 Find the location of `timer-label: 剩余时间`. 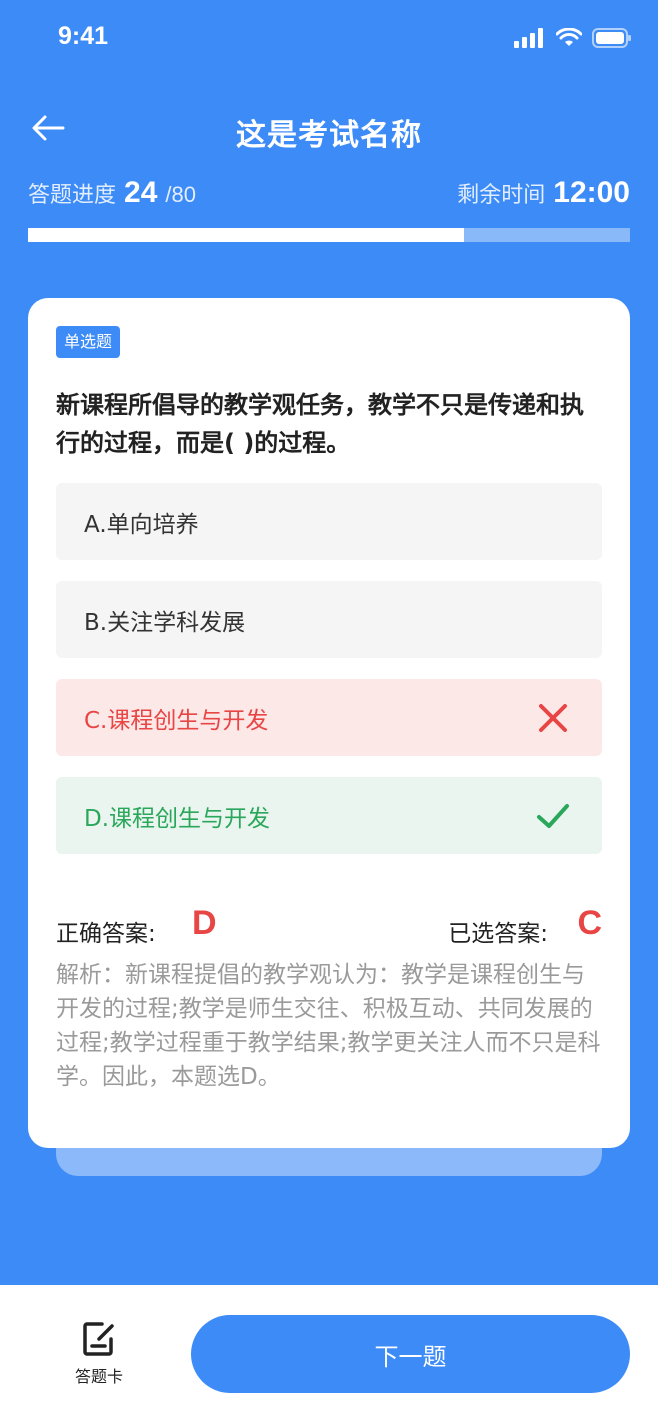

timer-label: 剩余时间 is located at coordinates (501, 195).